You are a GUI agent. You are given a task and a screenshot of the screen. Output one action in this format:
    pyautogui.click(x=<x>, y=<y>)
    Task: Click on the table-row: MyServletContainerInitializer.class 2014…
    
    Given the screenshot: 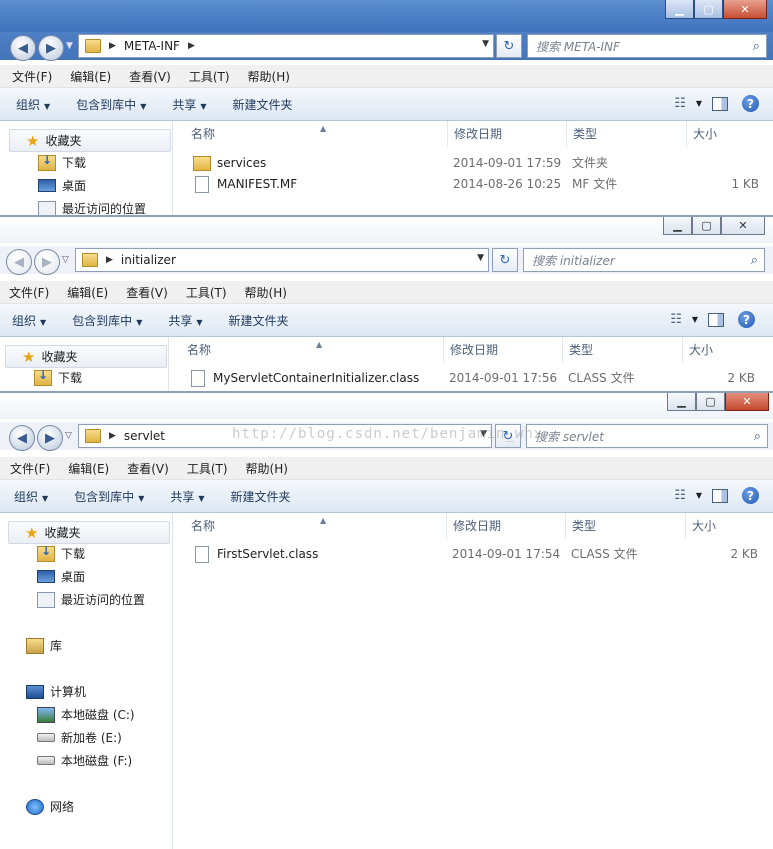 What is the action you would take?
    pyautogui.click(x=471, y=378)
    